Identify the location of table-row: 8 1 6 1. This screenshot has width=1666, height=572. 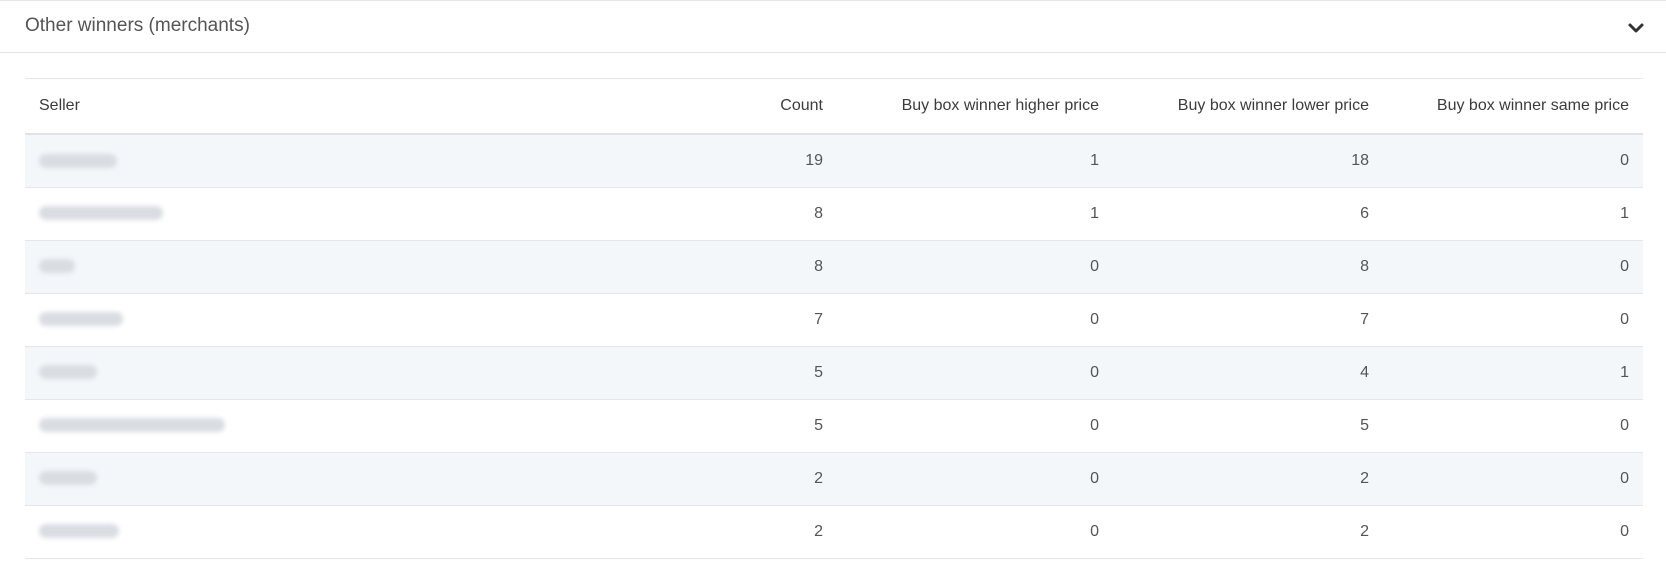
(834, 214).